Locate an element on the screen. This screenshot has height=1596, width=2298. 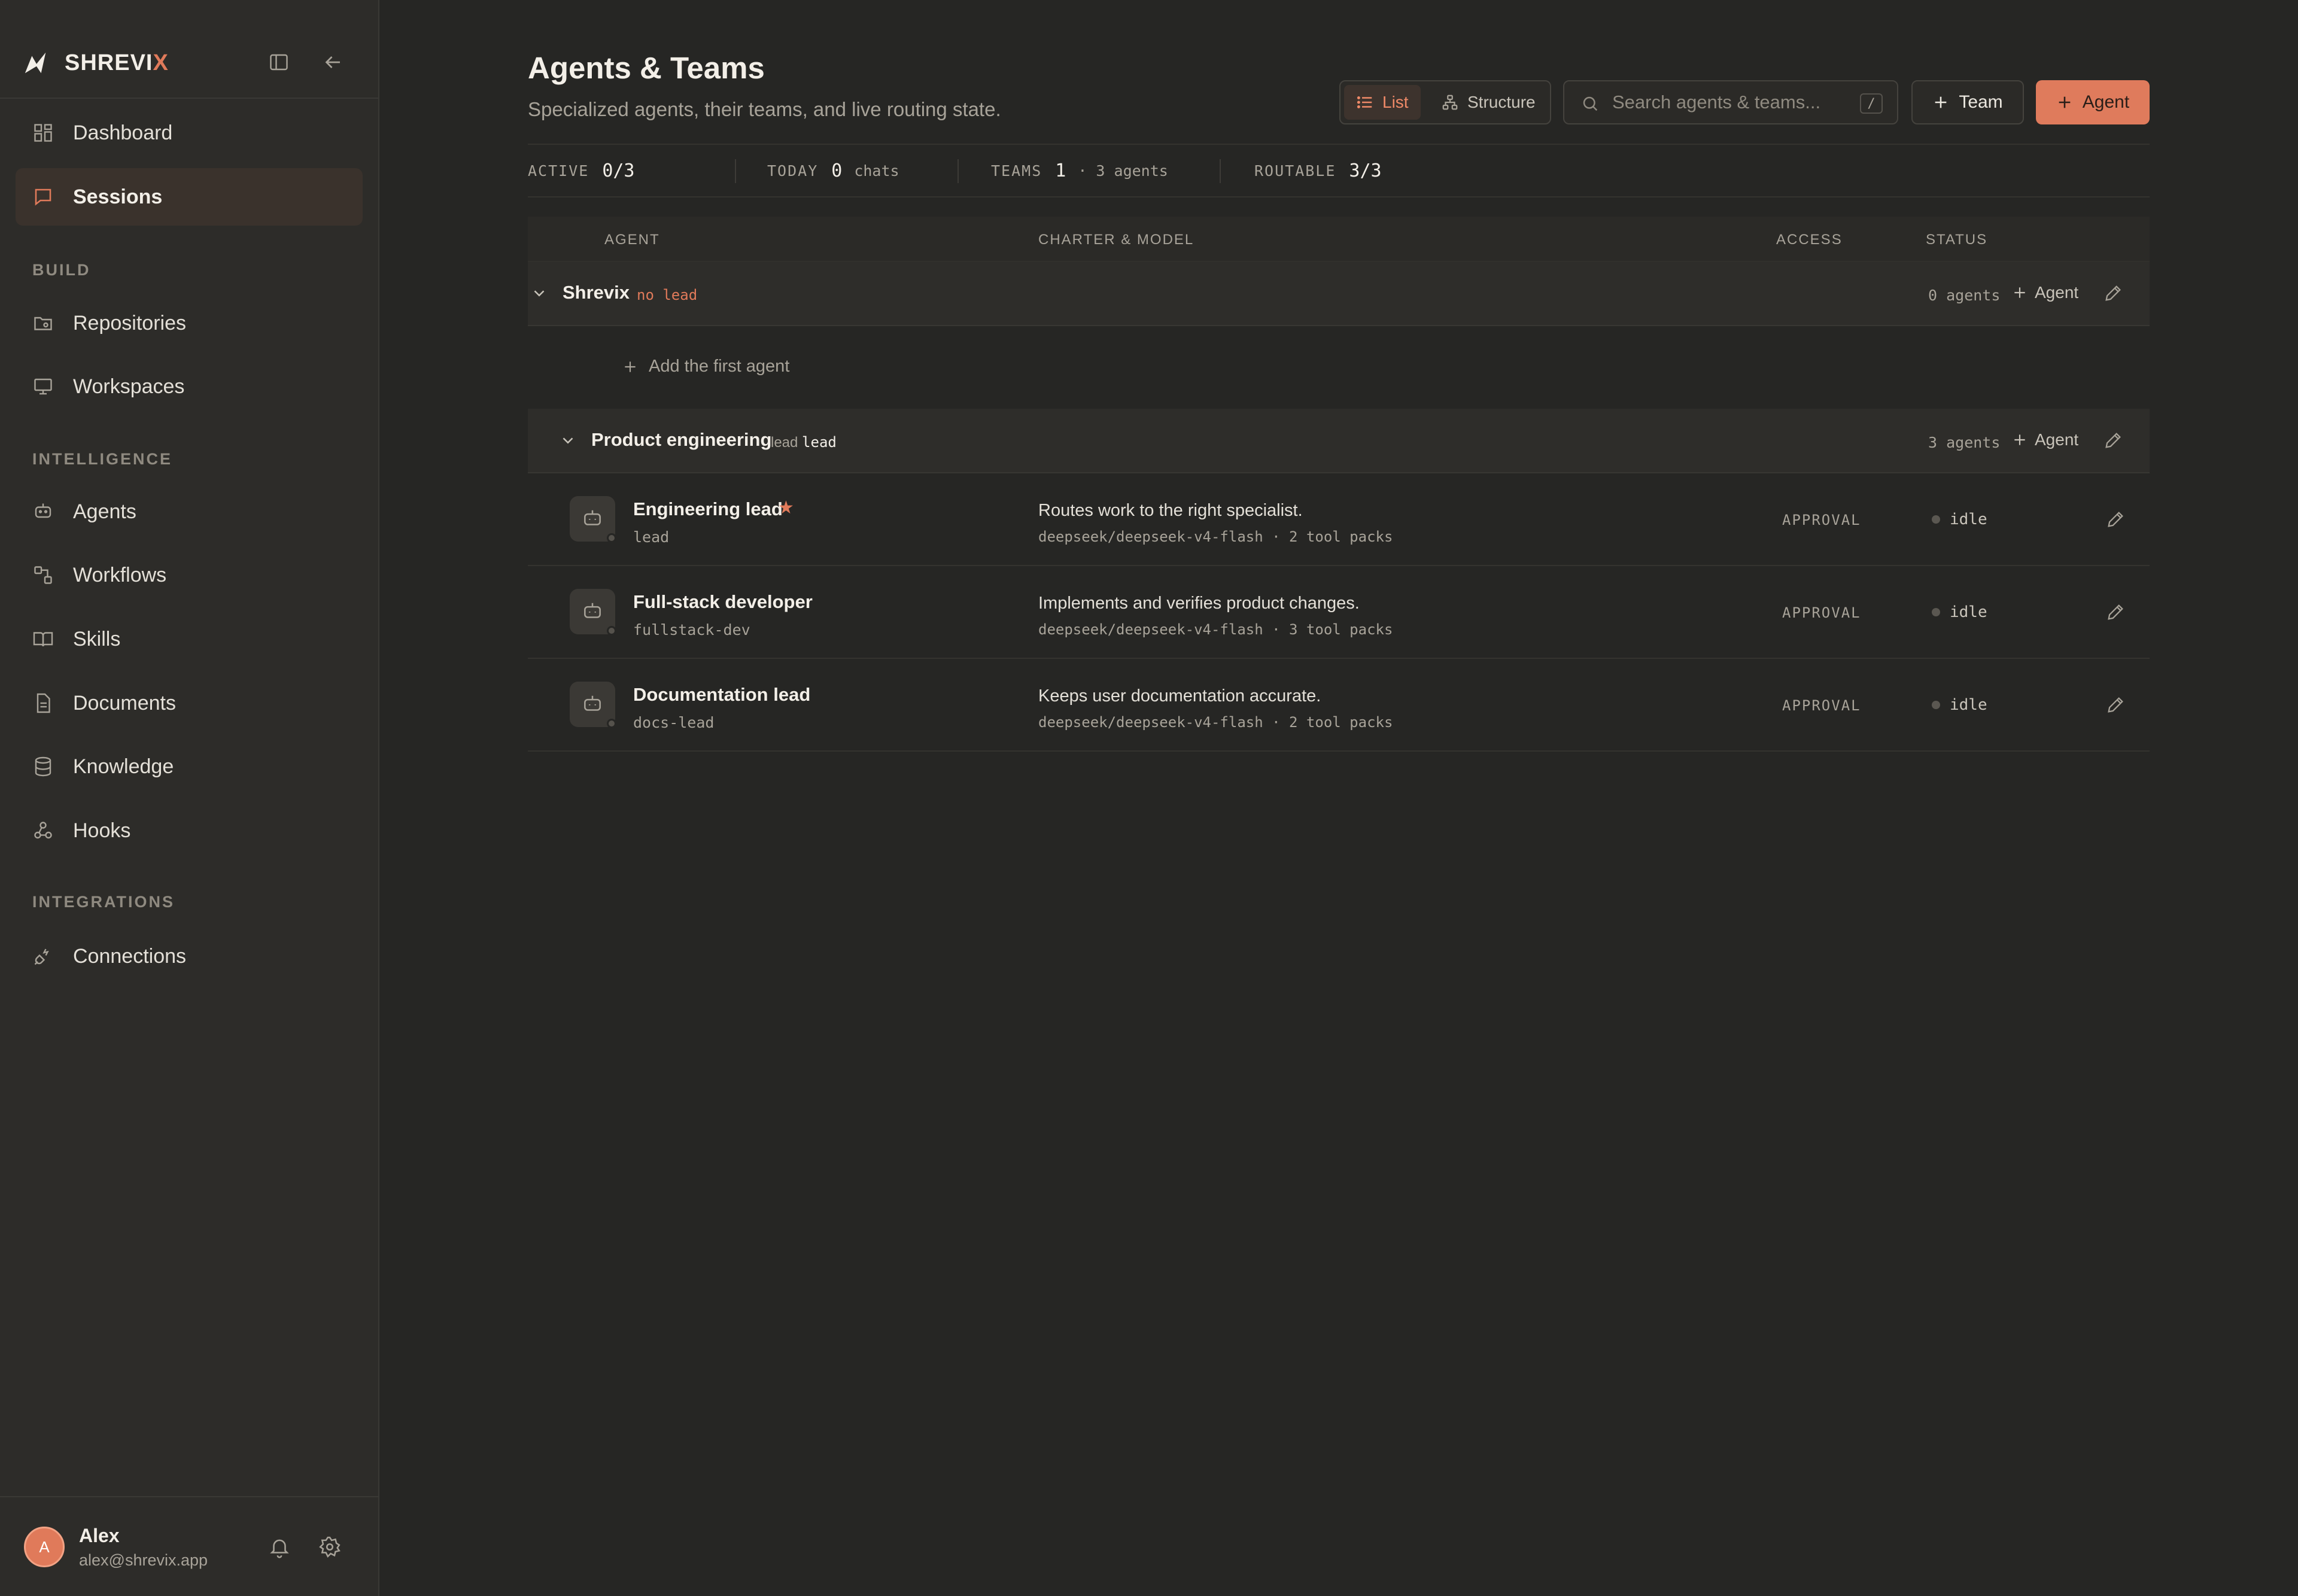
database-icon is located at coordinates (43, 766).